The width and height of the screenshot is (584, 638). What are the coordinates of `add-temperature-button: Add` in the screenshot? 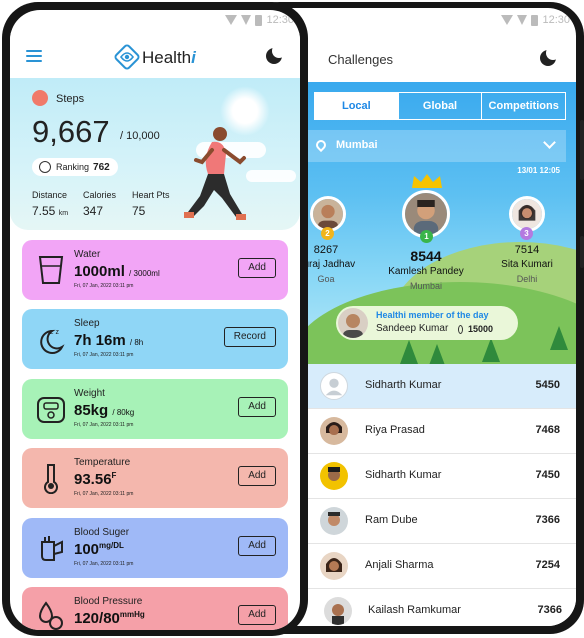 It's located at (257, 476).